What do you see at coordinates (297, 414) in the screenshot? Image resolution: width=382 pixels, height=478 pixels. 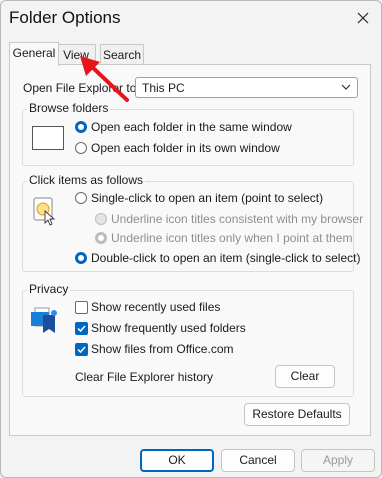 I see `restore-defaults-button: Restore Defaults` at bounding box center [297, 414].